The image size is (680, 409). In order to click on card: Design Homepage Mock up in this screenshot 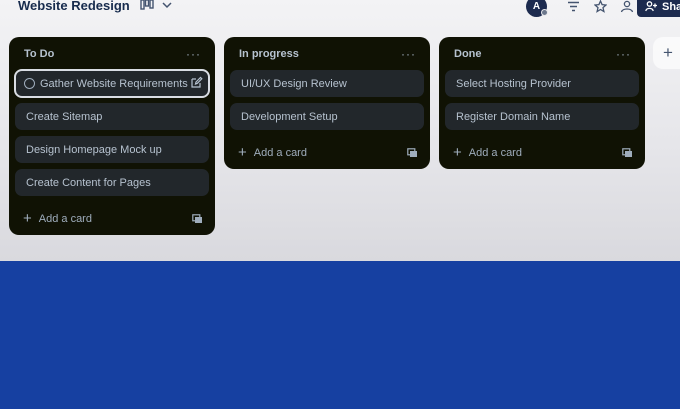, I will do `click(112, 149)`.